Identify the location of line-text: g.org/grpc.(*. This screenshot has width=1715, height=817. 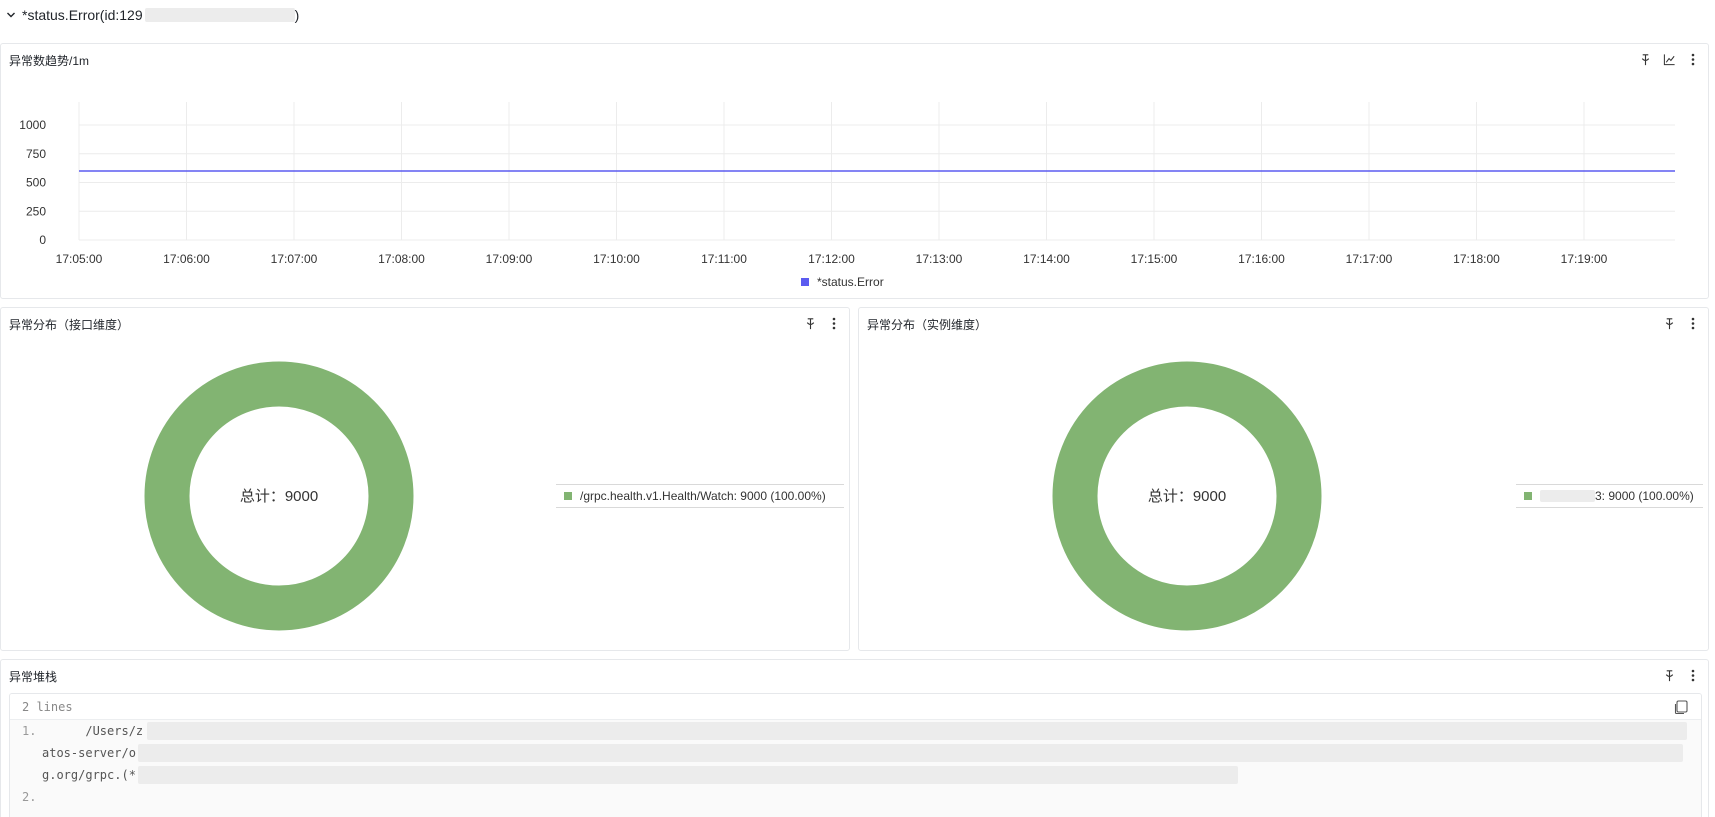
(89, 775).